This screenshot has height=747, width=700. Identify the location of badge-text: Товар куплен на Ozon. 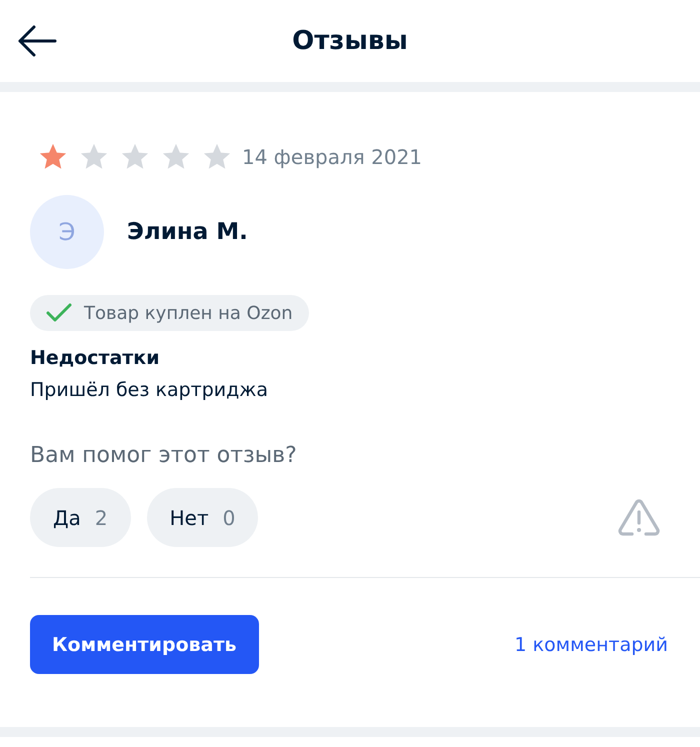
(188, 313).